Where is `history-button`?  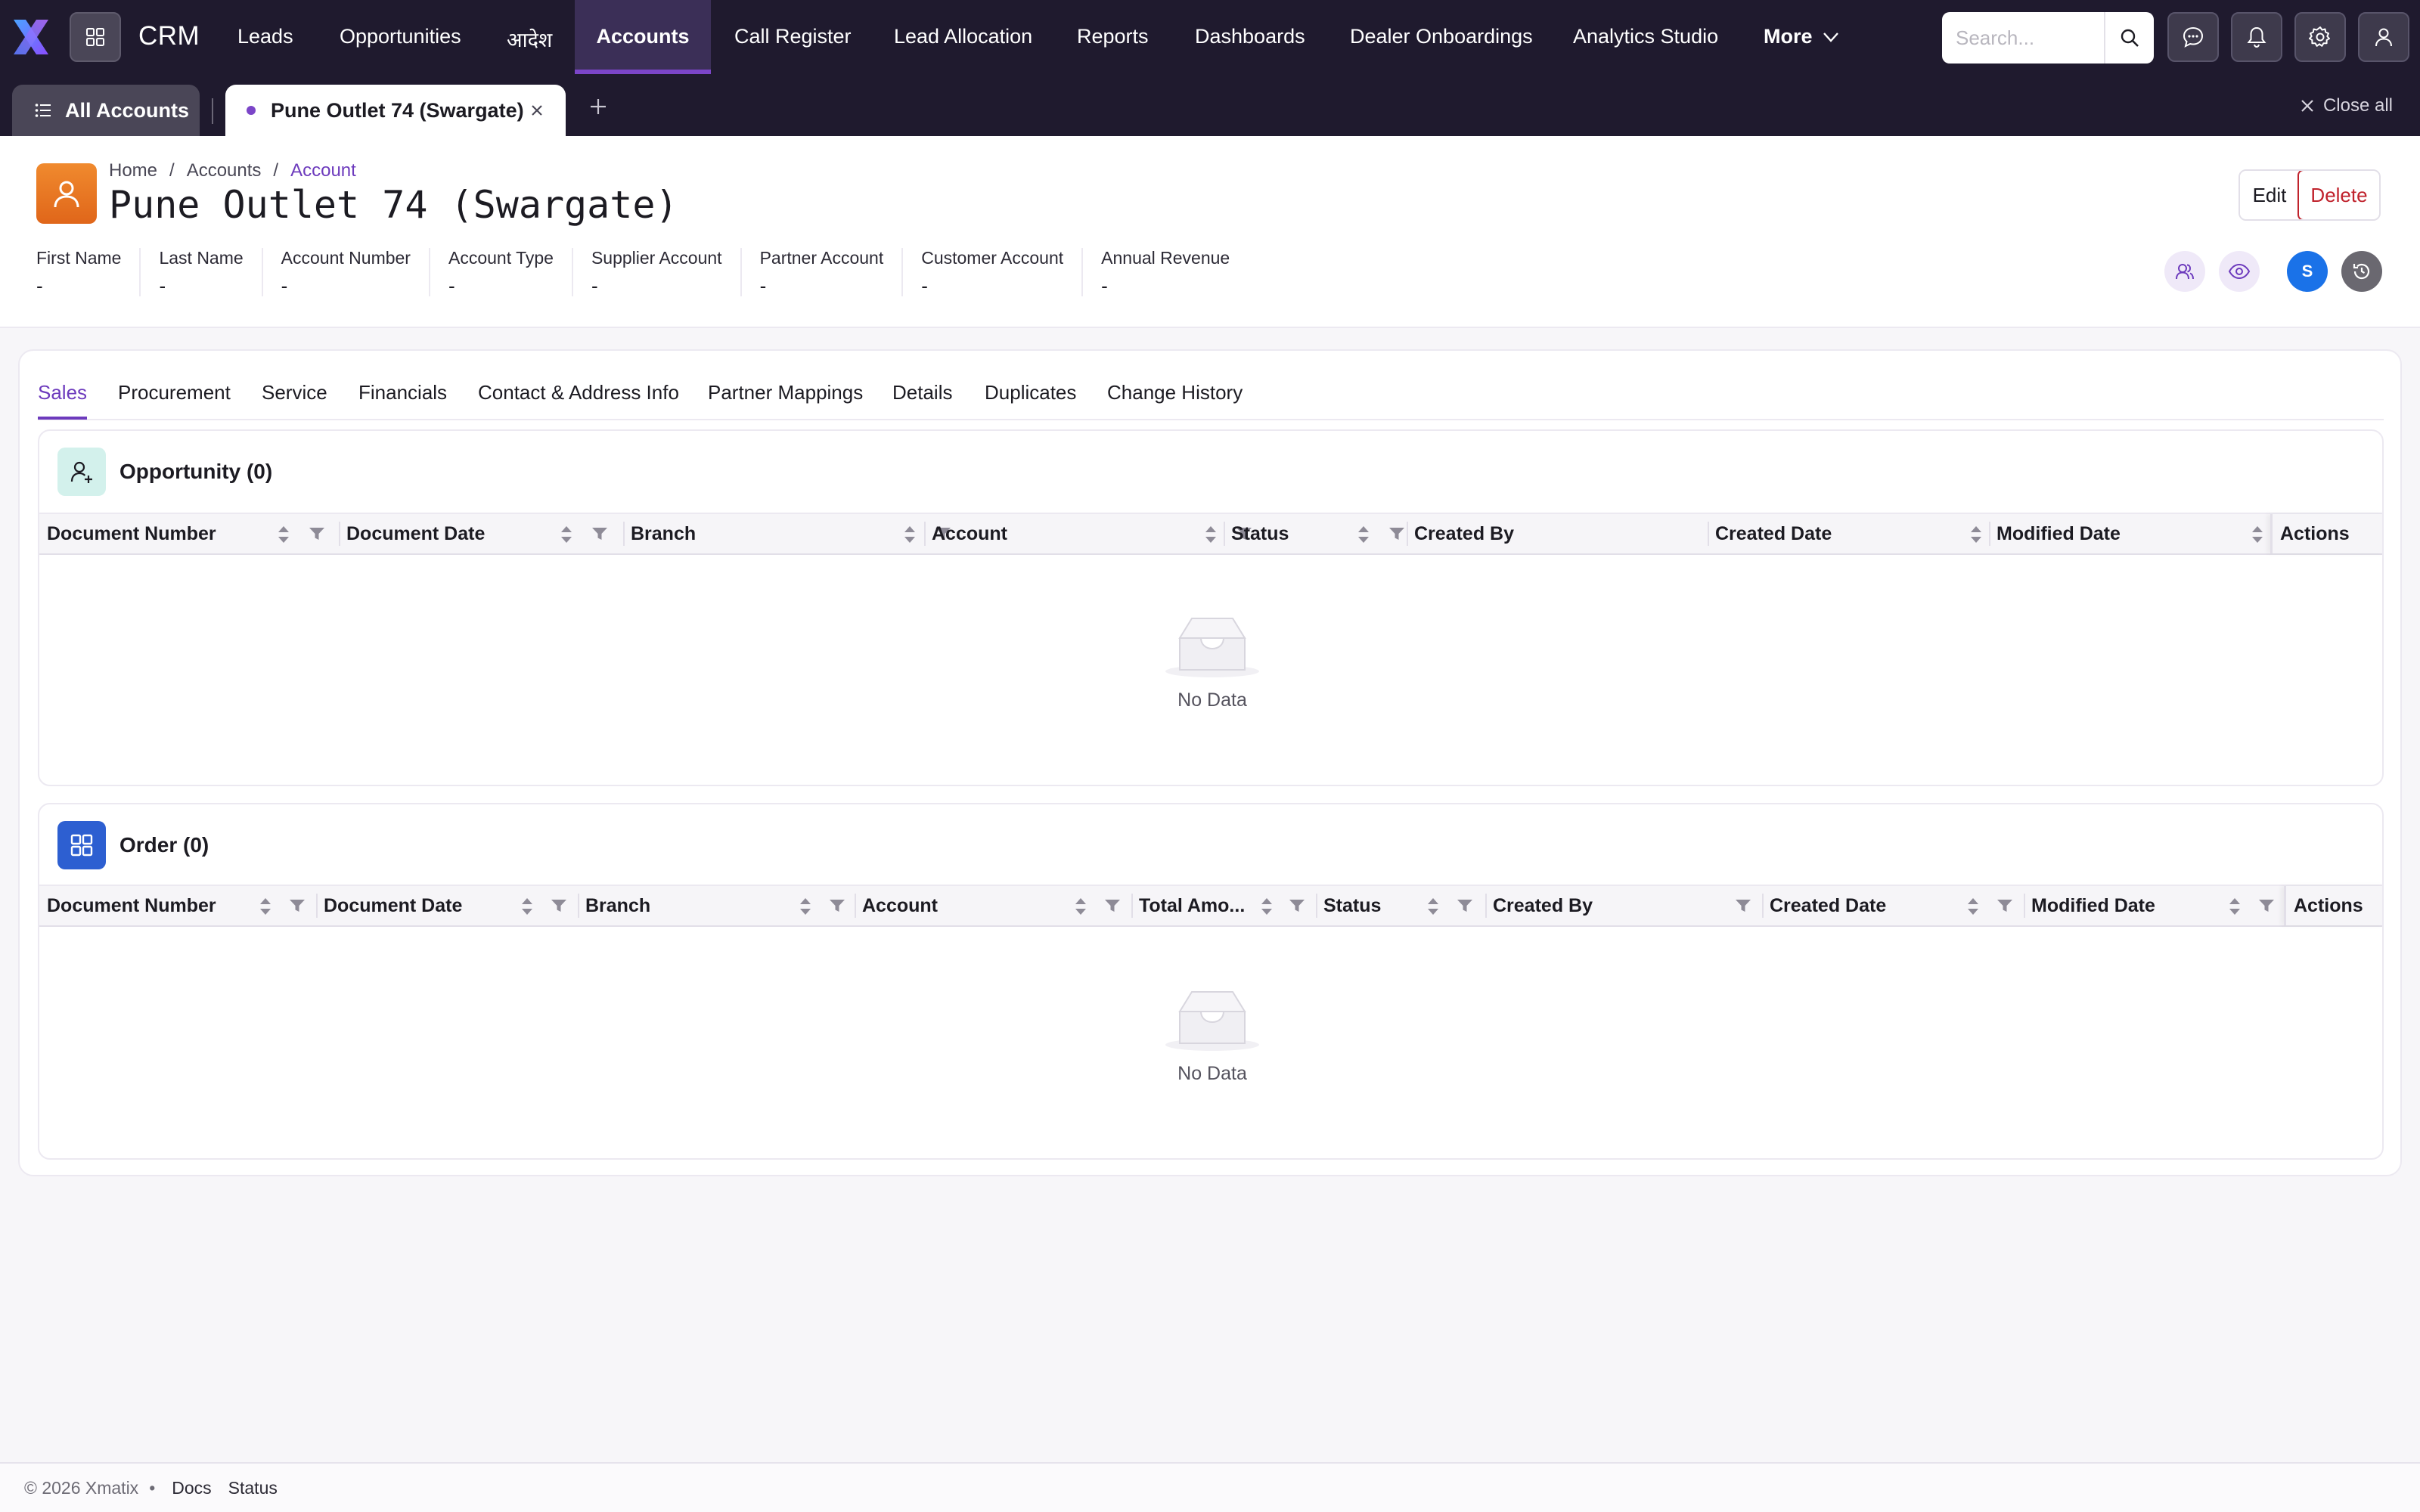 history-button is located at coordinates (2361, 271).